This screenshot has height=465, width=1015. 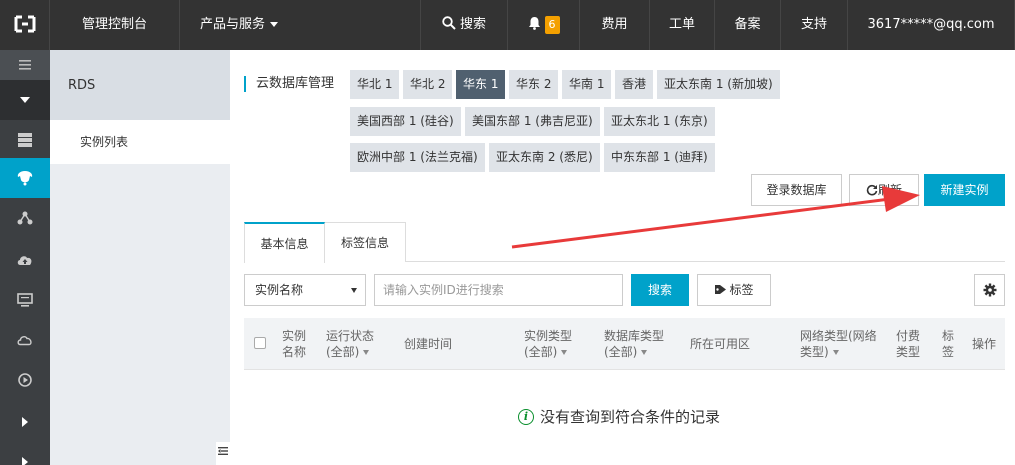 I want to click on select-all-checkbox, so click(x=260, y=343).